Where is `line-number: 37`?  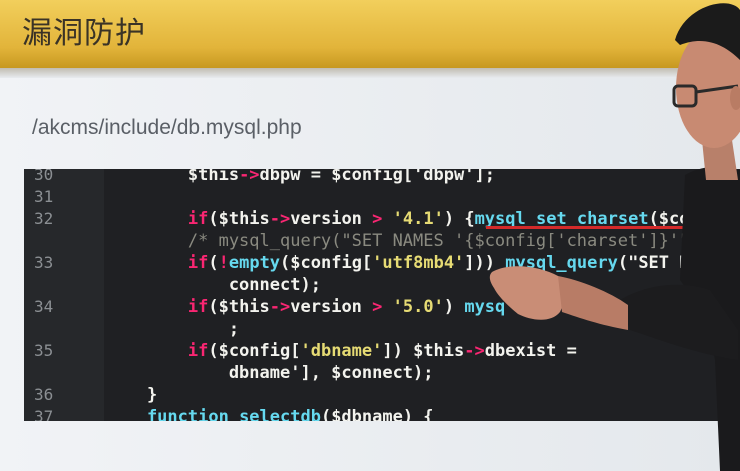 line-number: 37 is located at coordinates (44, 414).